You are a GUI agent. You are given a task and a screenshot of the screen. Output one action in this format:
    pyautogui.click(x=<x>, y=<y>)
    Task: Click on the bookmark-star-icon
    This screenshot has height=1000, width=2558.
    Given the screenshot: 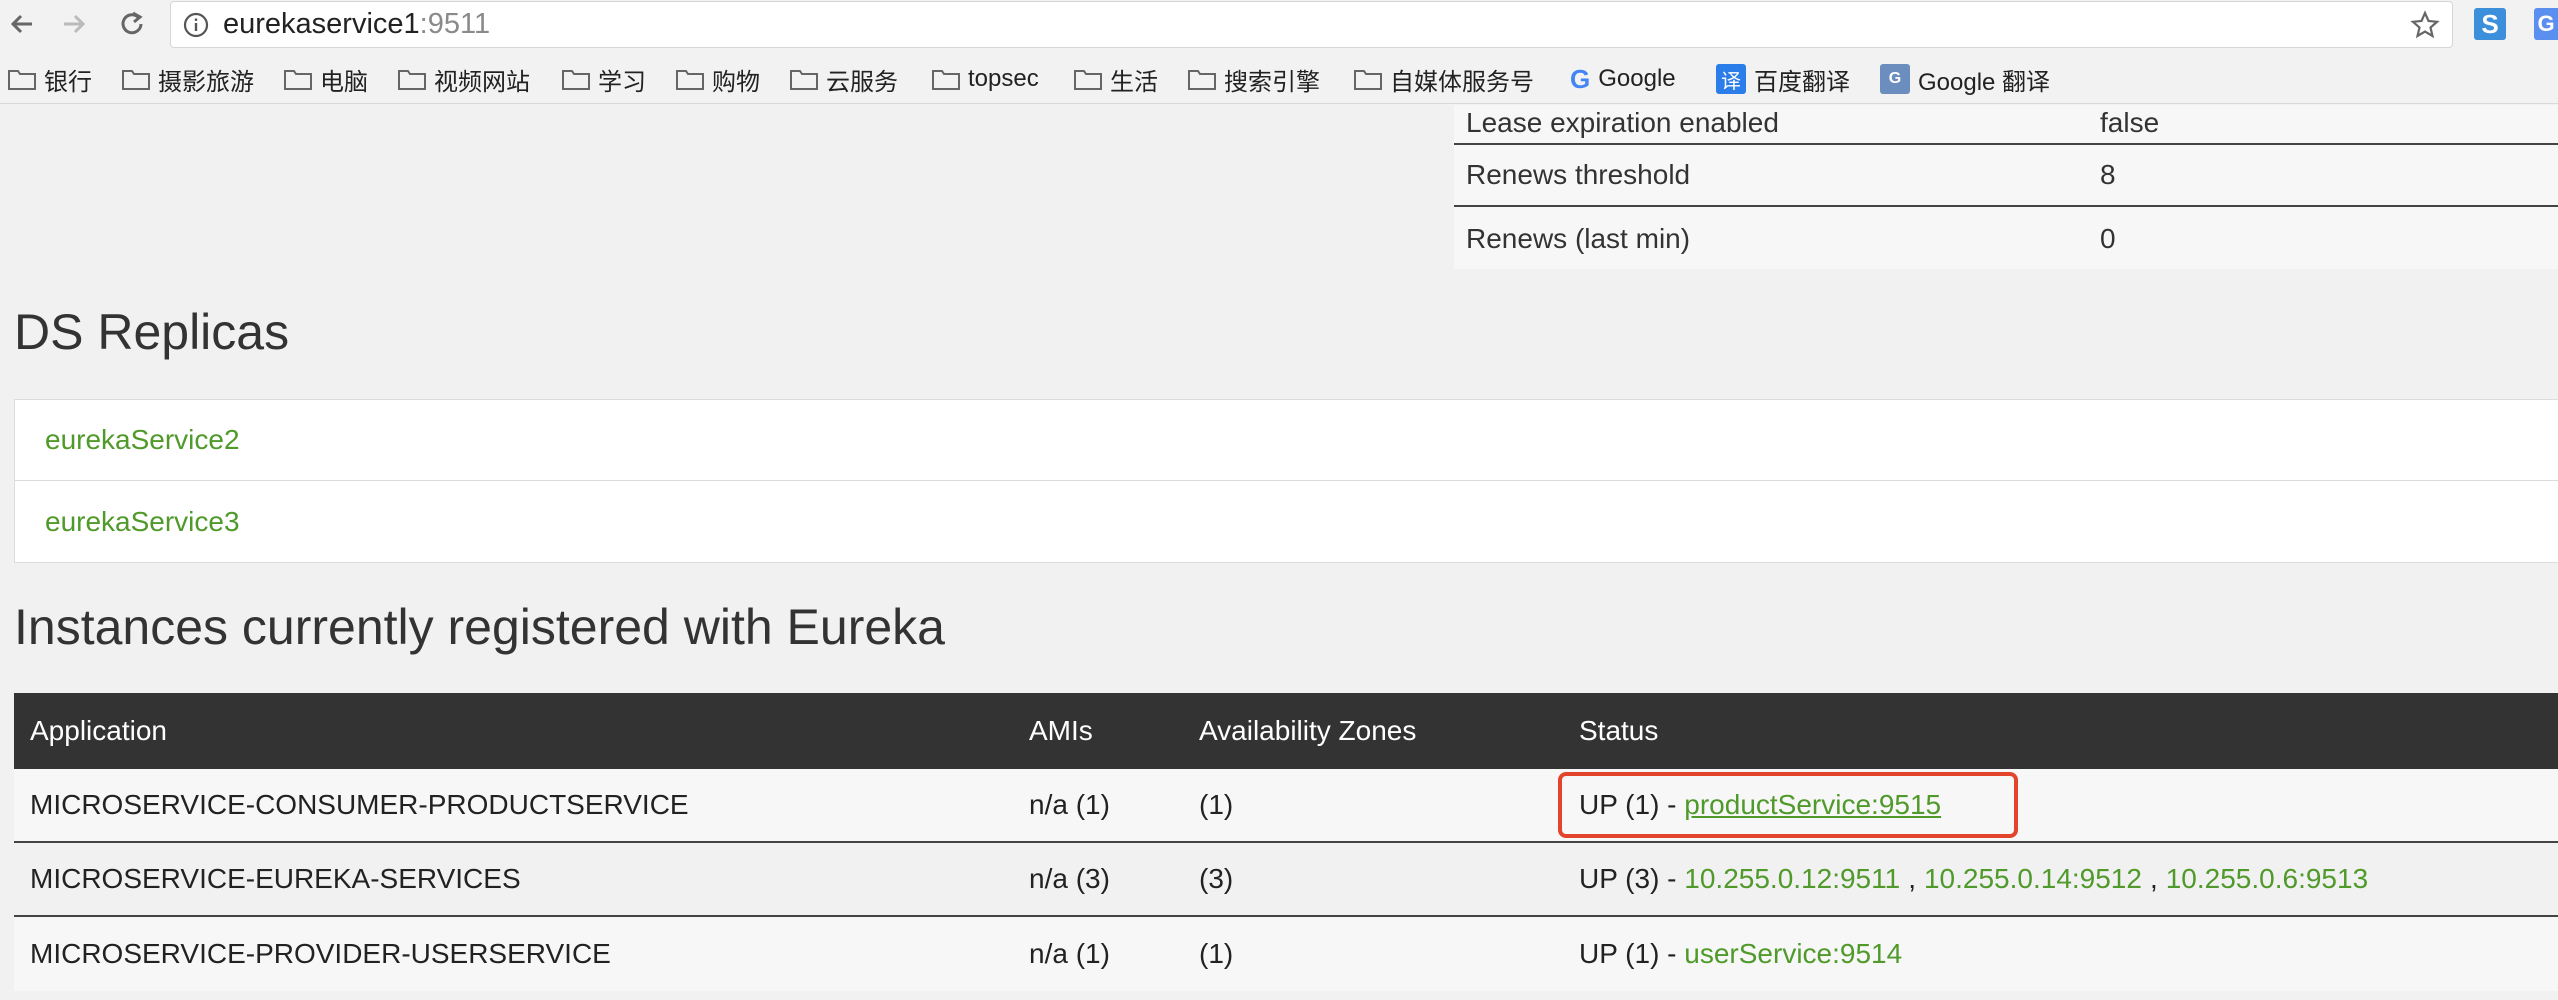 What is the action you would take?
    pyautogui.click(x=2425, y=25)
    